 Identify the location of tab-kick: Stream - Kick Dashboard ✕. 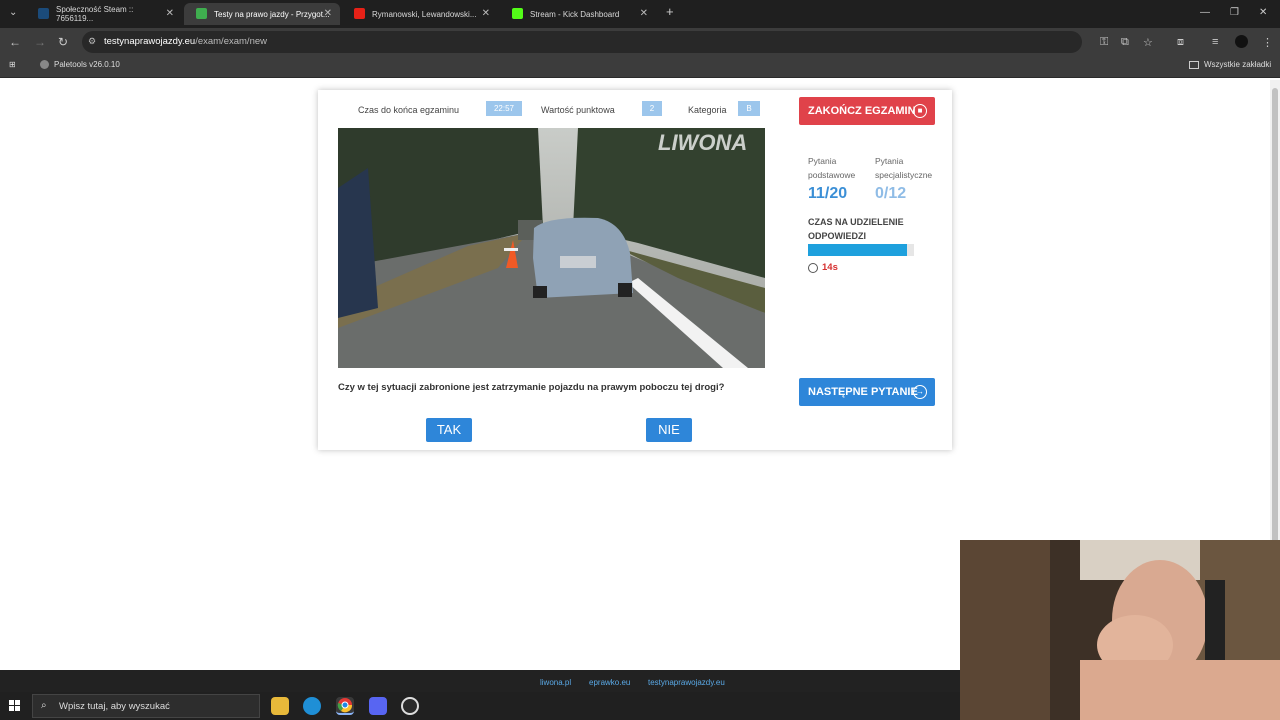
(578, 14).